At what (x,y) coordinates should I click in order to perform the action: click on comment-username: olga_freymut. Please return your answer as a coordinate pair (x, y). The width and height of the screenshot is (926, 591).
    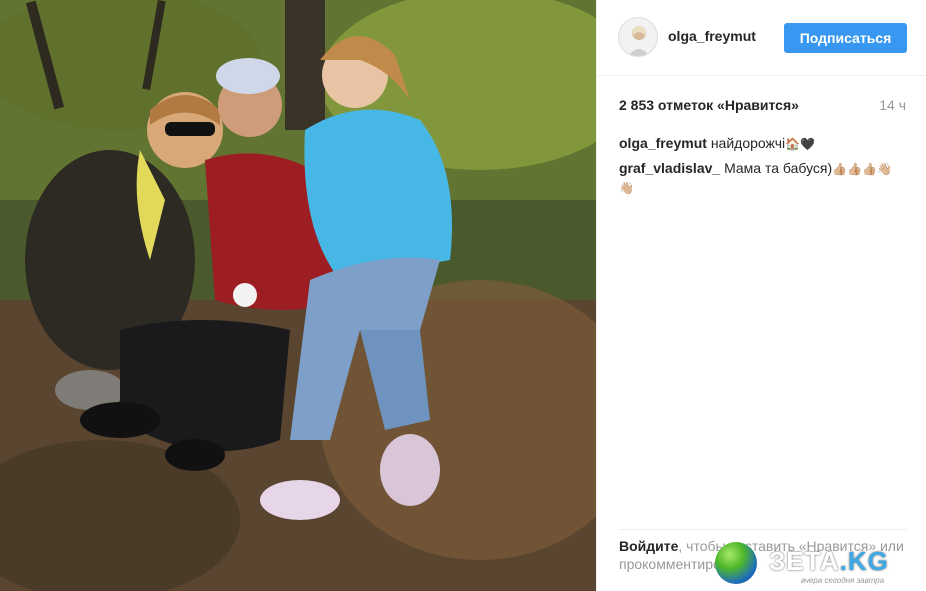
    Looking at the image, I should click on (663, 143).